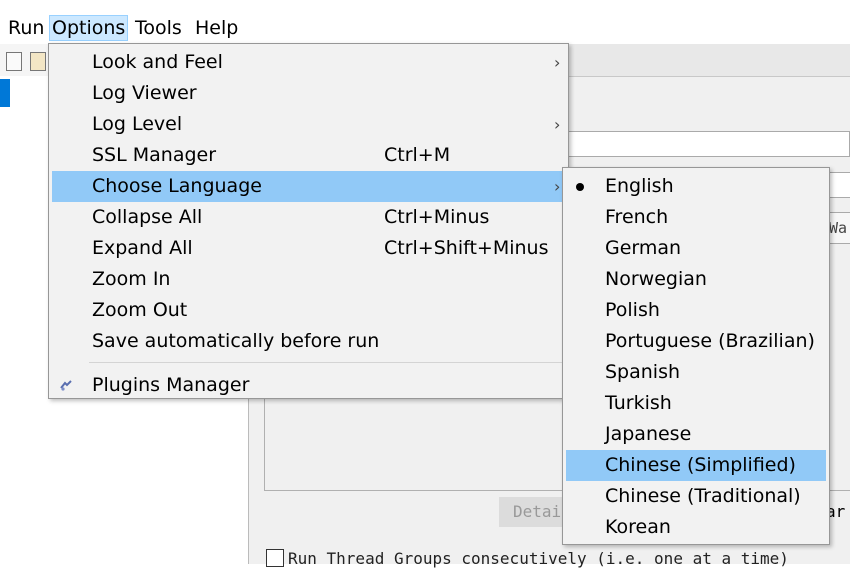 The width and height of the screenshot is (850, 569). I want to click on menu-item-choose-language: Choose Language ›, so click(308, 186).